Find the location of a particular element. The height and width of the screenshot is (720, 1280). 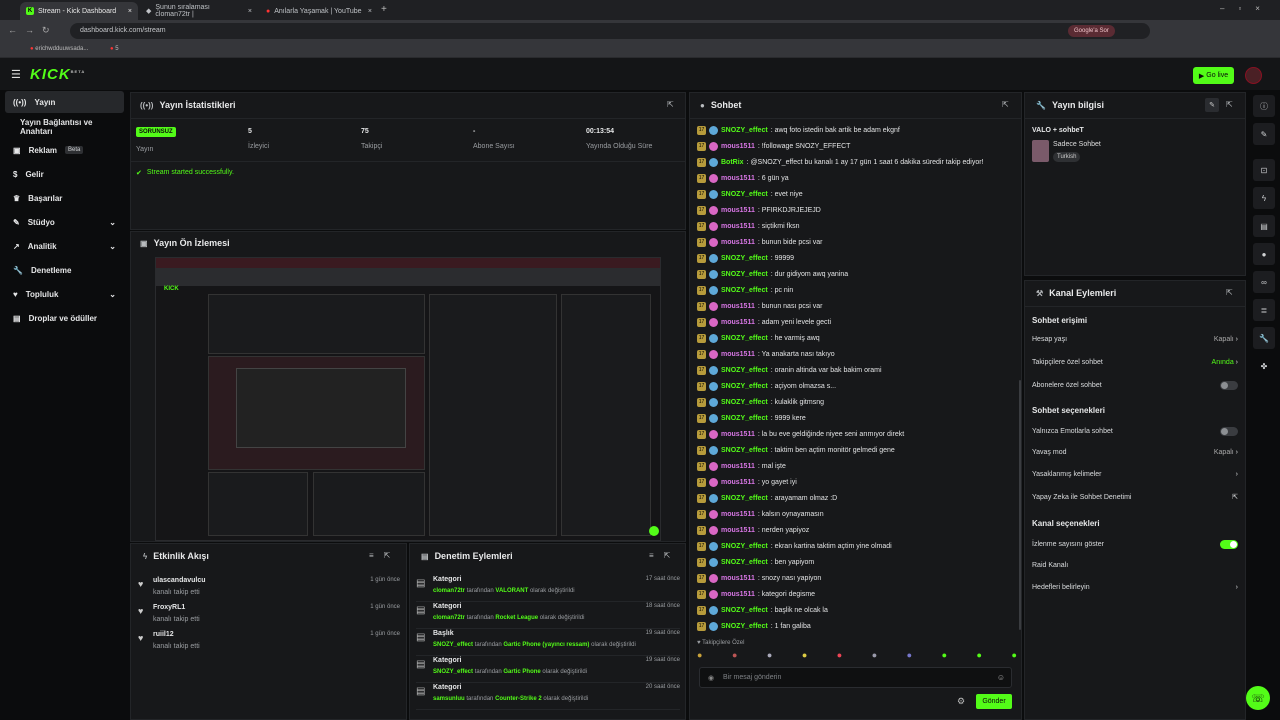

set-goals-row: Hedefleri belirleyin › is located at coordinates (1135, 587).